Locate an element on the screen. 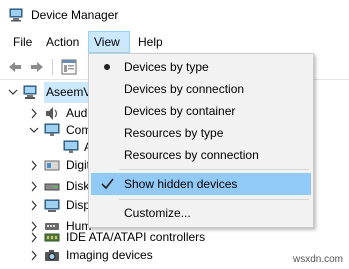 This screenshot has width=349, height=269. menu-item-show-hidden-devices: Show hidden devices is located at coordinates (201, 184).